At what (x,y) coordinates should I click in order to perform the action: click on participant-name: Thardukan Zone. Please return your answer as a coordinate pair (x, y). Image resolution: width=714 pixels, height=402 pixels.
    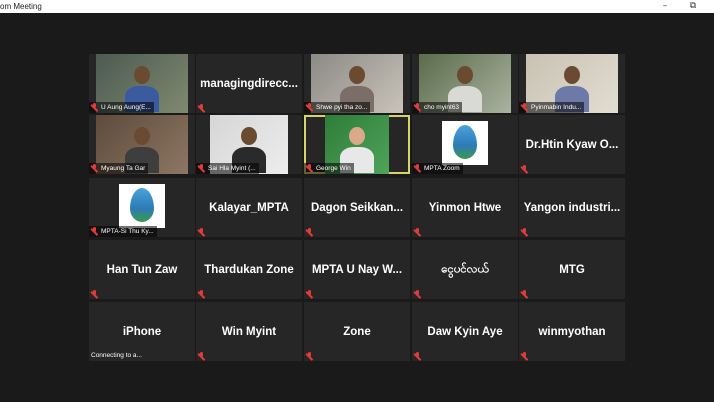
    Looking at the image, I should click on (249, 269).